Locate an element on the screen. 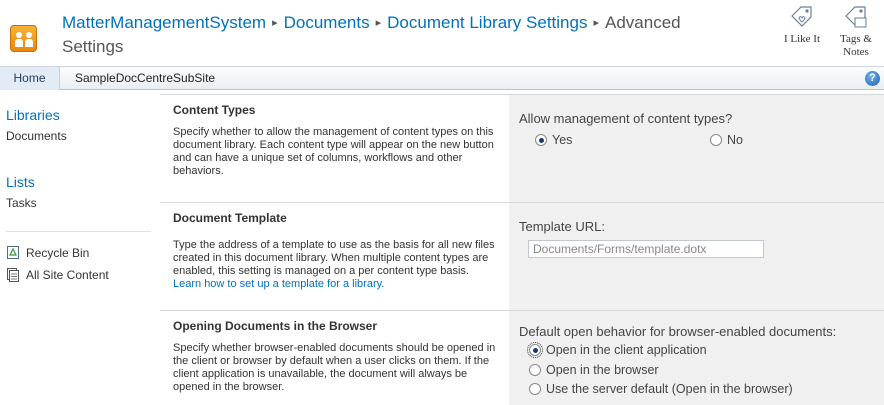 This screenshot has height=405, width=884. radio-open-browser: Open in the browser is located at coordinates (594, 370).